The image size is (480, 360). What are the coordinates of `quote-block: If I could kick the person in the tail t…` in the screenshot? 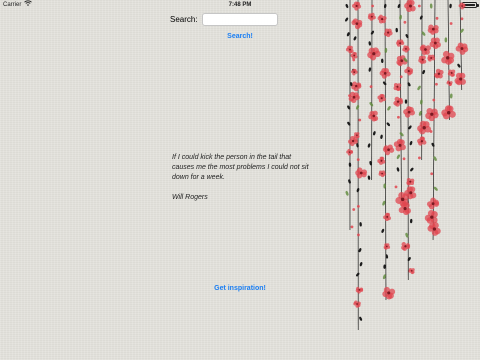 It's located at (242, 178).